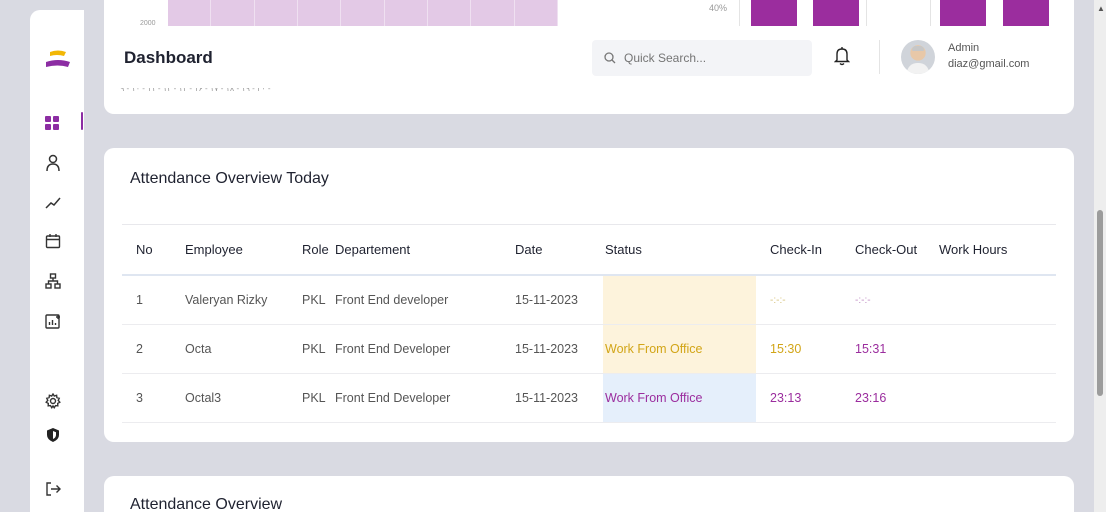 This screenshot has height=512, width=1106. What do you see at coordinates (53, 241) in the screenshot?
I see `calendar-icon` at bounding box center [53, 241].